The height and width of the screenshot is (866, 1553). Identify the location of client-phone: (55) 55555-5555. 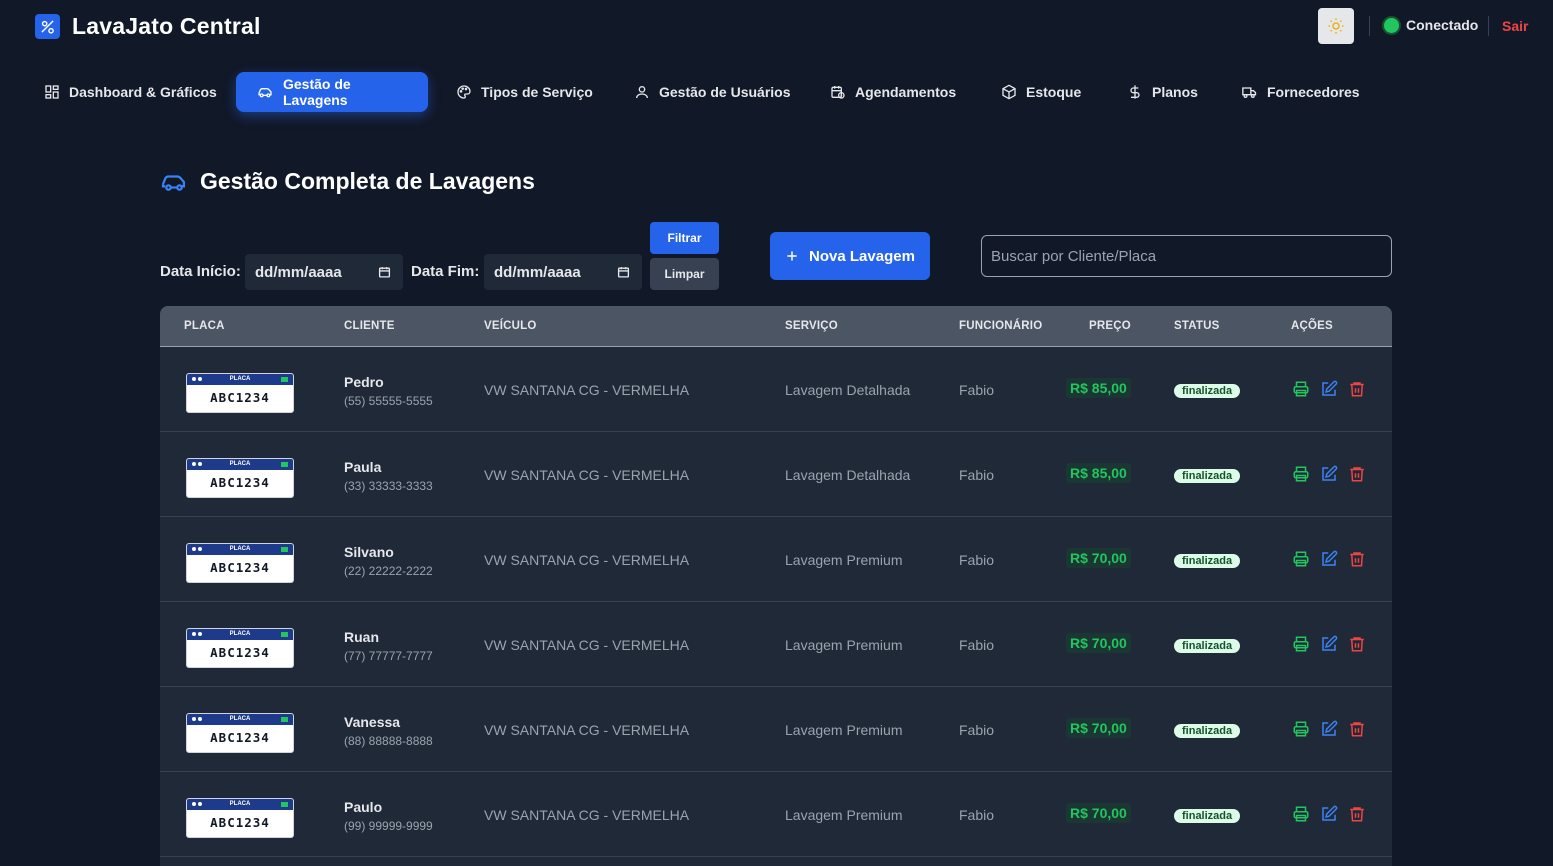
(388, 401).